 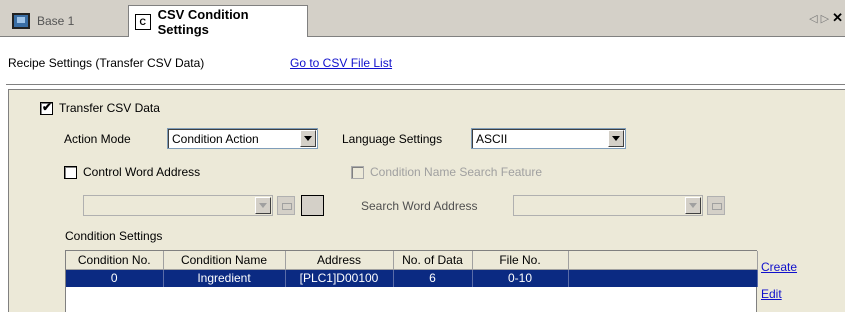 What do you see at coordinates (339, 260) in the screenshot?
I see `column-header: Address` at bounding box center [339, 260].